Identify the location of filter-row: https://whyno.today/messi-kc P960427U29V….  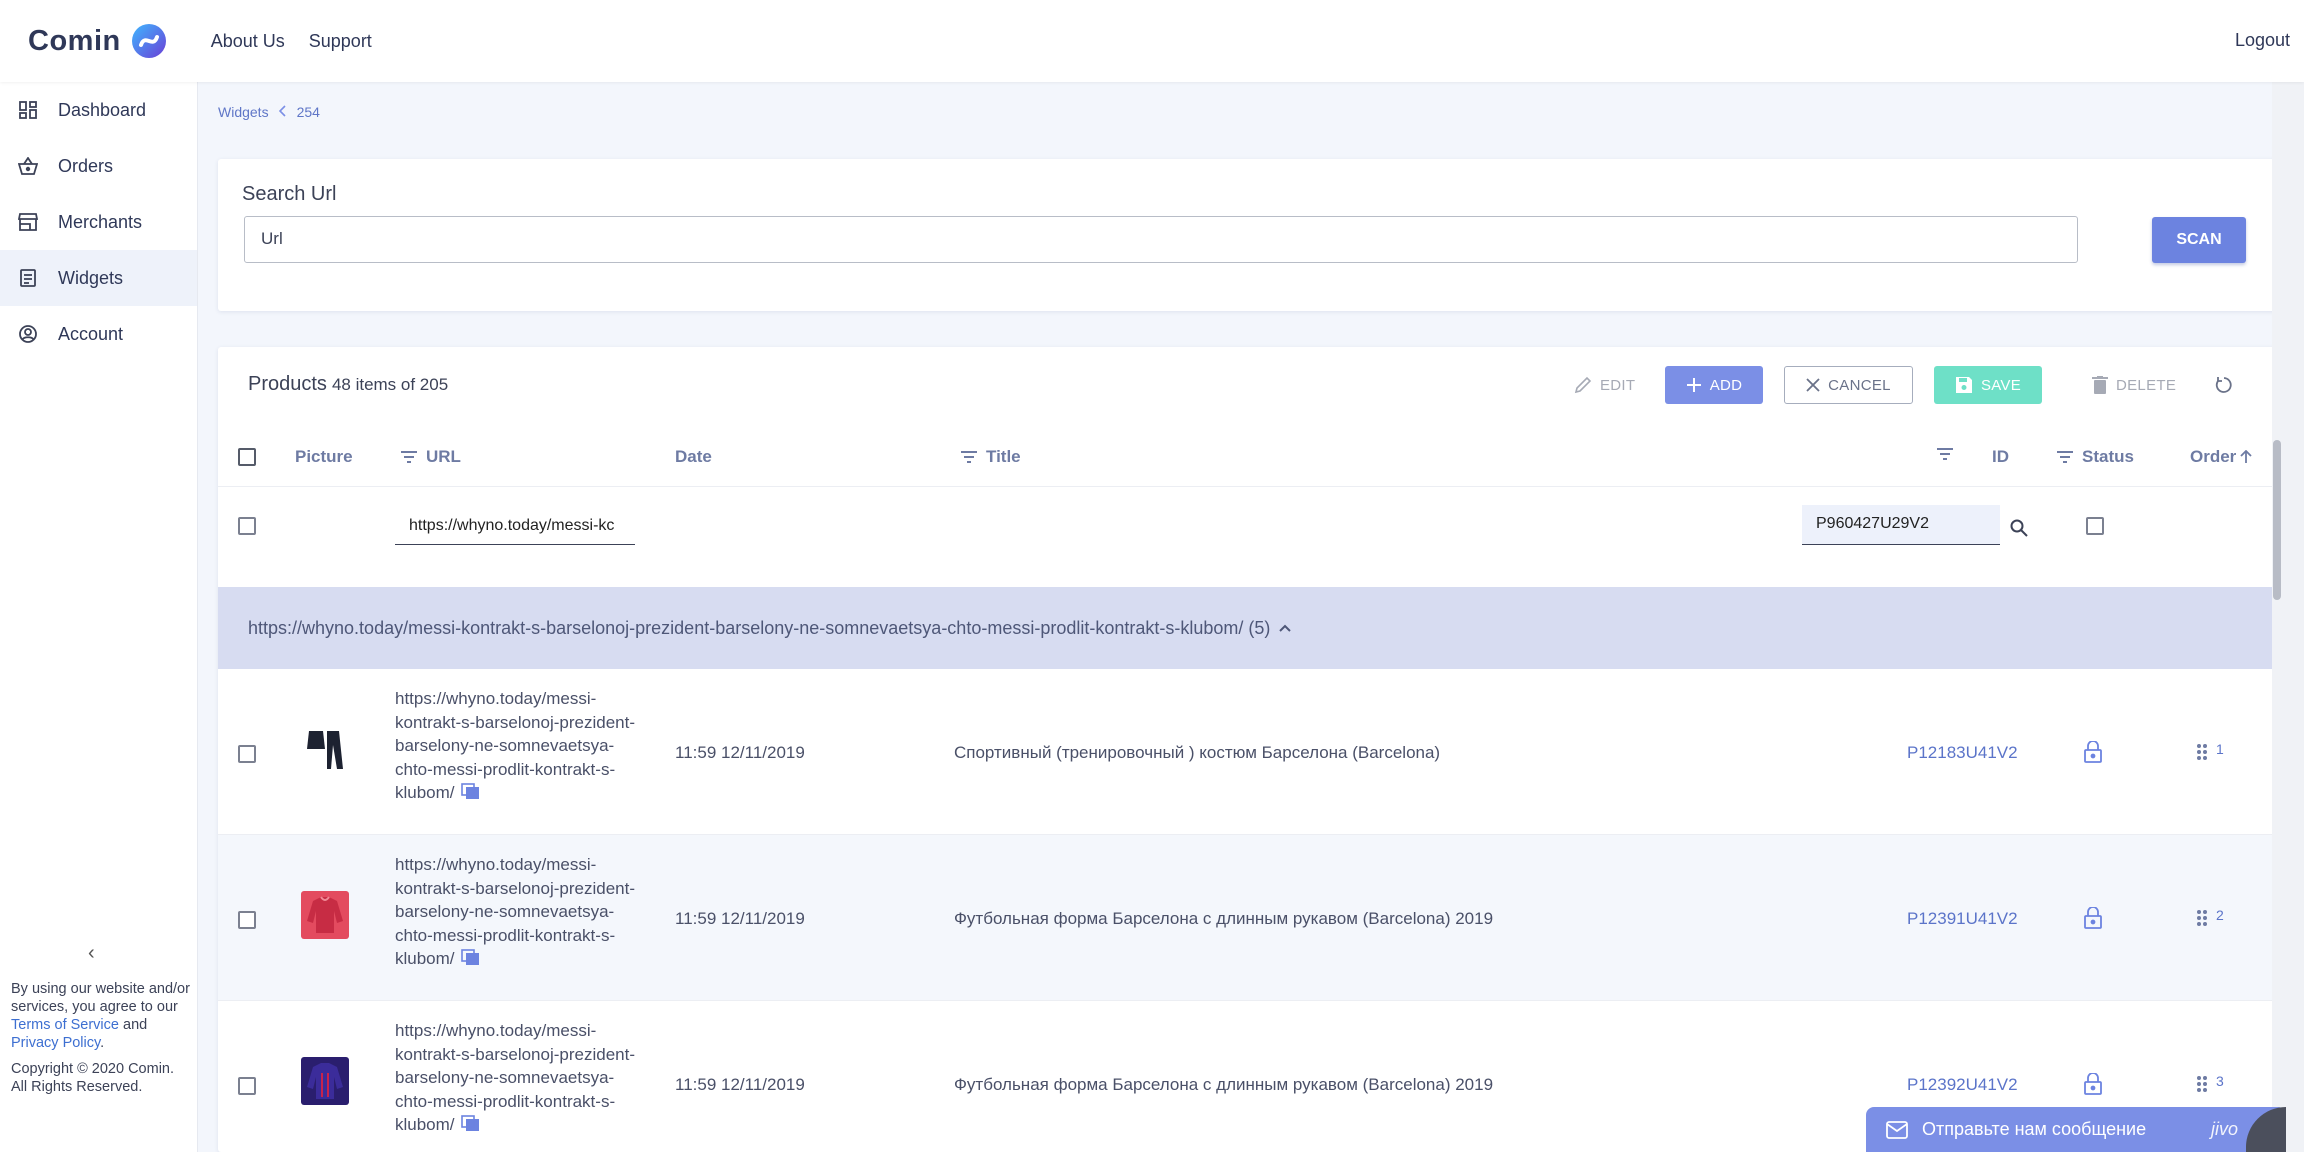
(1250, 537).